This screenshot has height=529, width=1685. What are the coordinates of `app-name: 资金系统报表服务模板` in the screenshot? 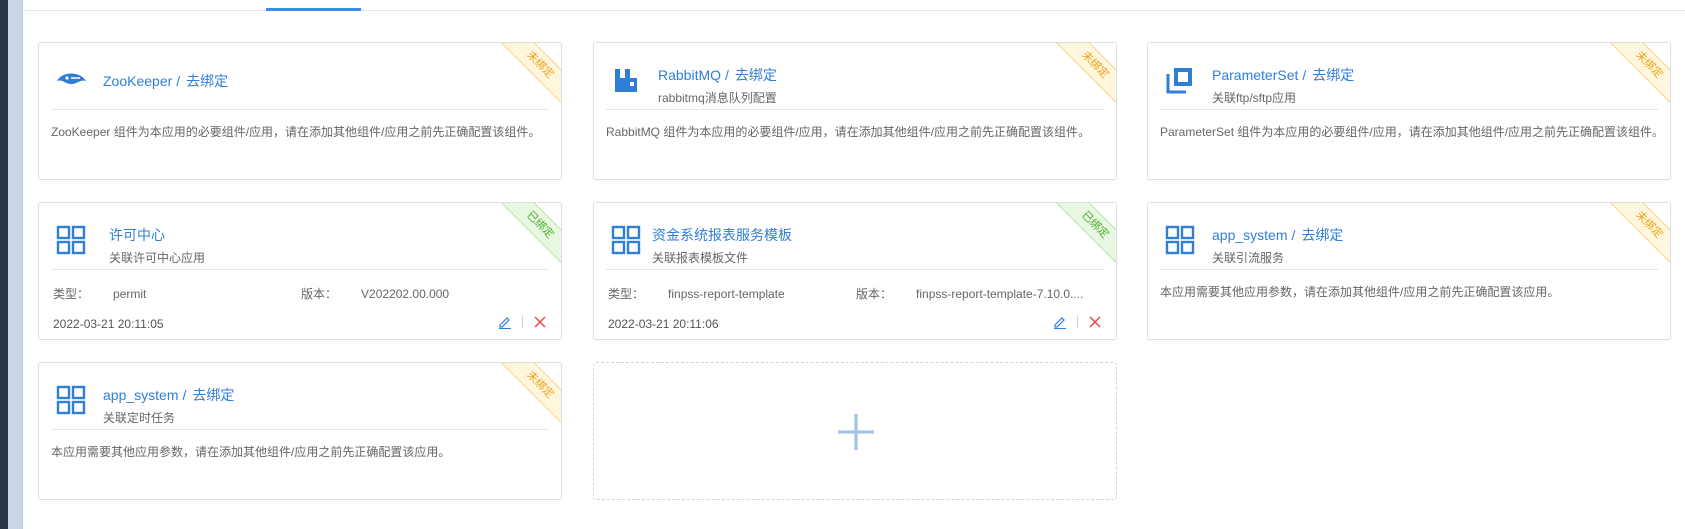 It's located at (722, 235).